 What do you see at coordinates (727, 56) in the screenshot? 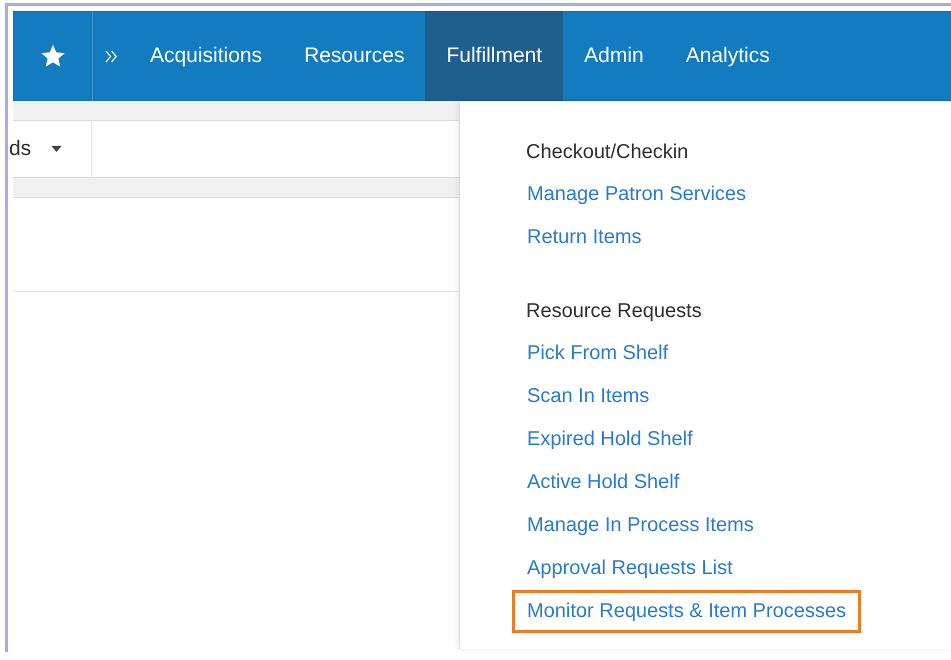
I see `nav-tab: Analytics` at bounding box center [727, 56].